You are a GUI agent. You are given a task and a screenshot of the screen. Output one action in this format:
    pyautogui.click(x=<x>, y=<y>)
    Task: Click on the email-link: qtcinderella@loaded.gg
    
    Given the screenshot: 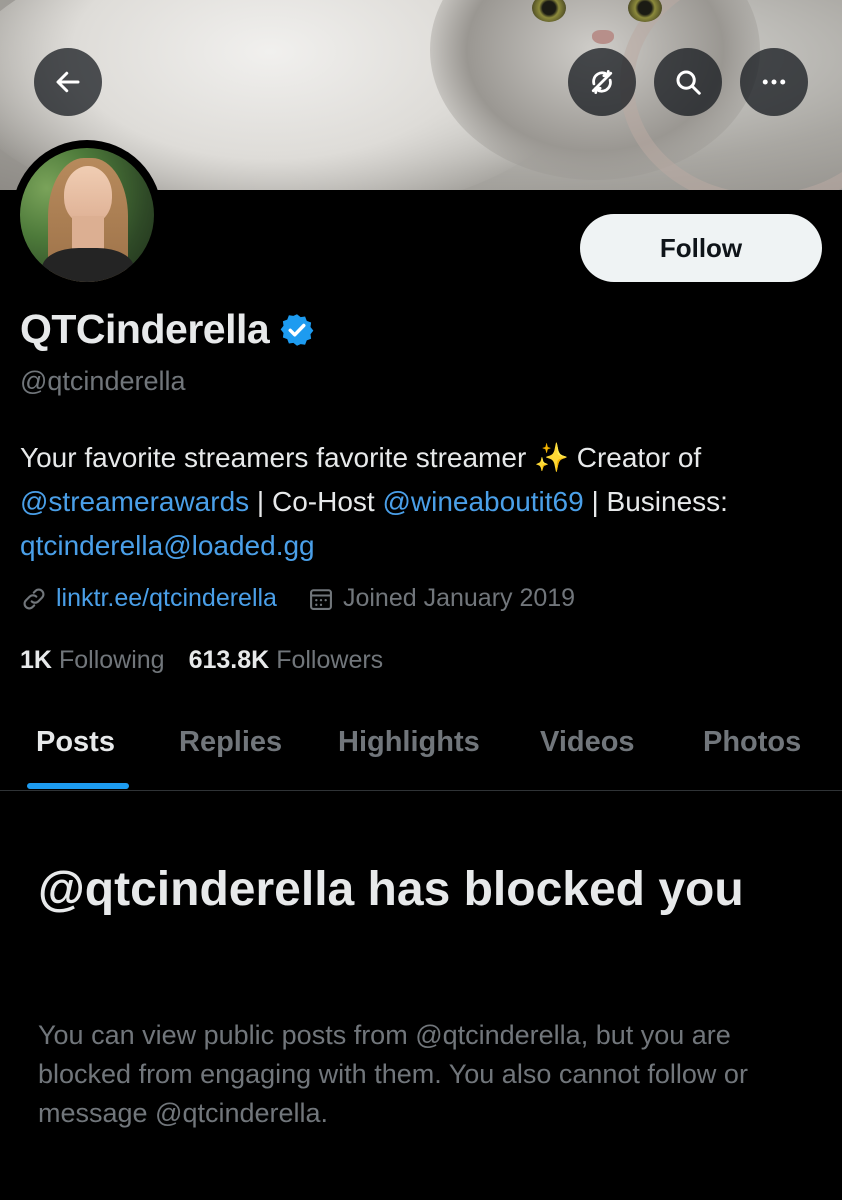 What is the action you would take?
    pyautogui.click(x=167, y=545)
    